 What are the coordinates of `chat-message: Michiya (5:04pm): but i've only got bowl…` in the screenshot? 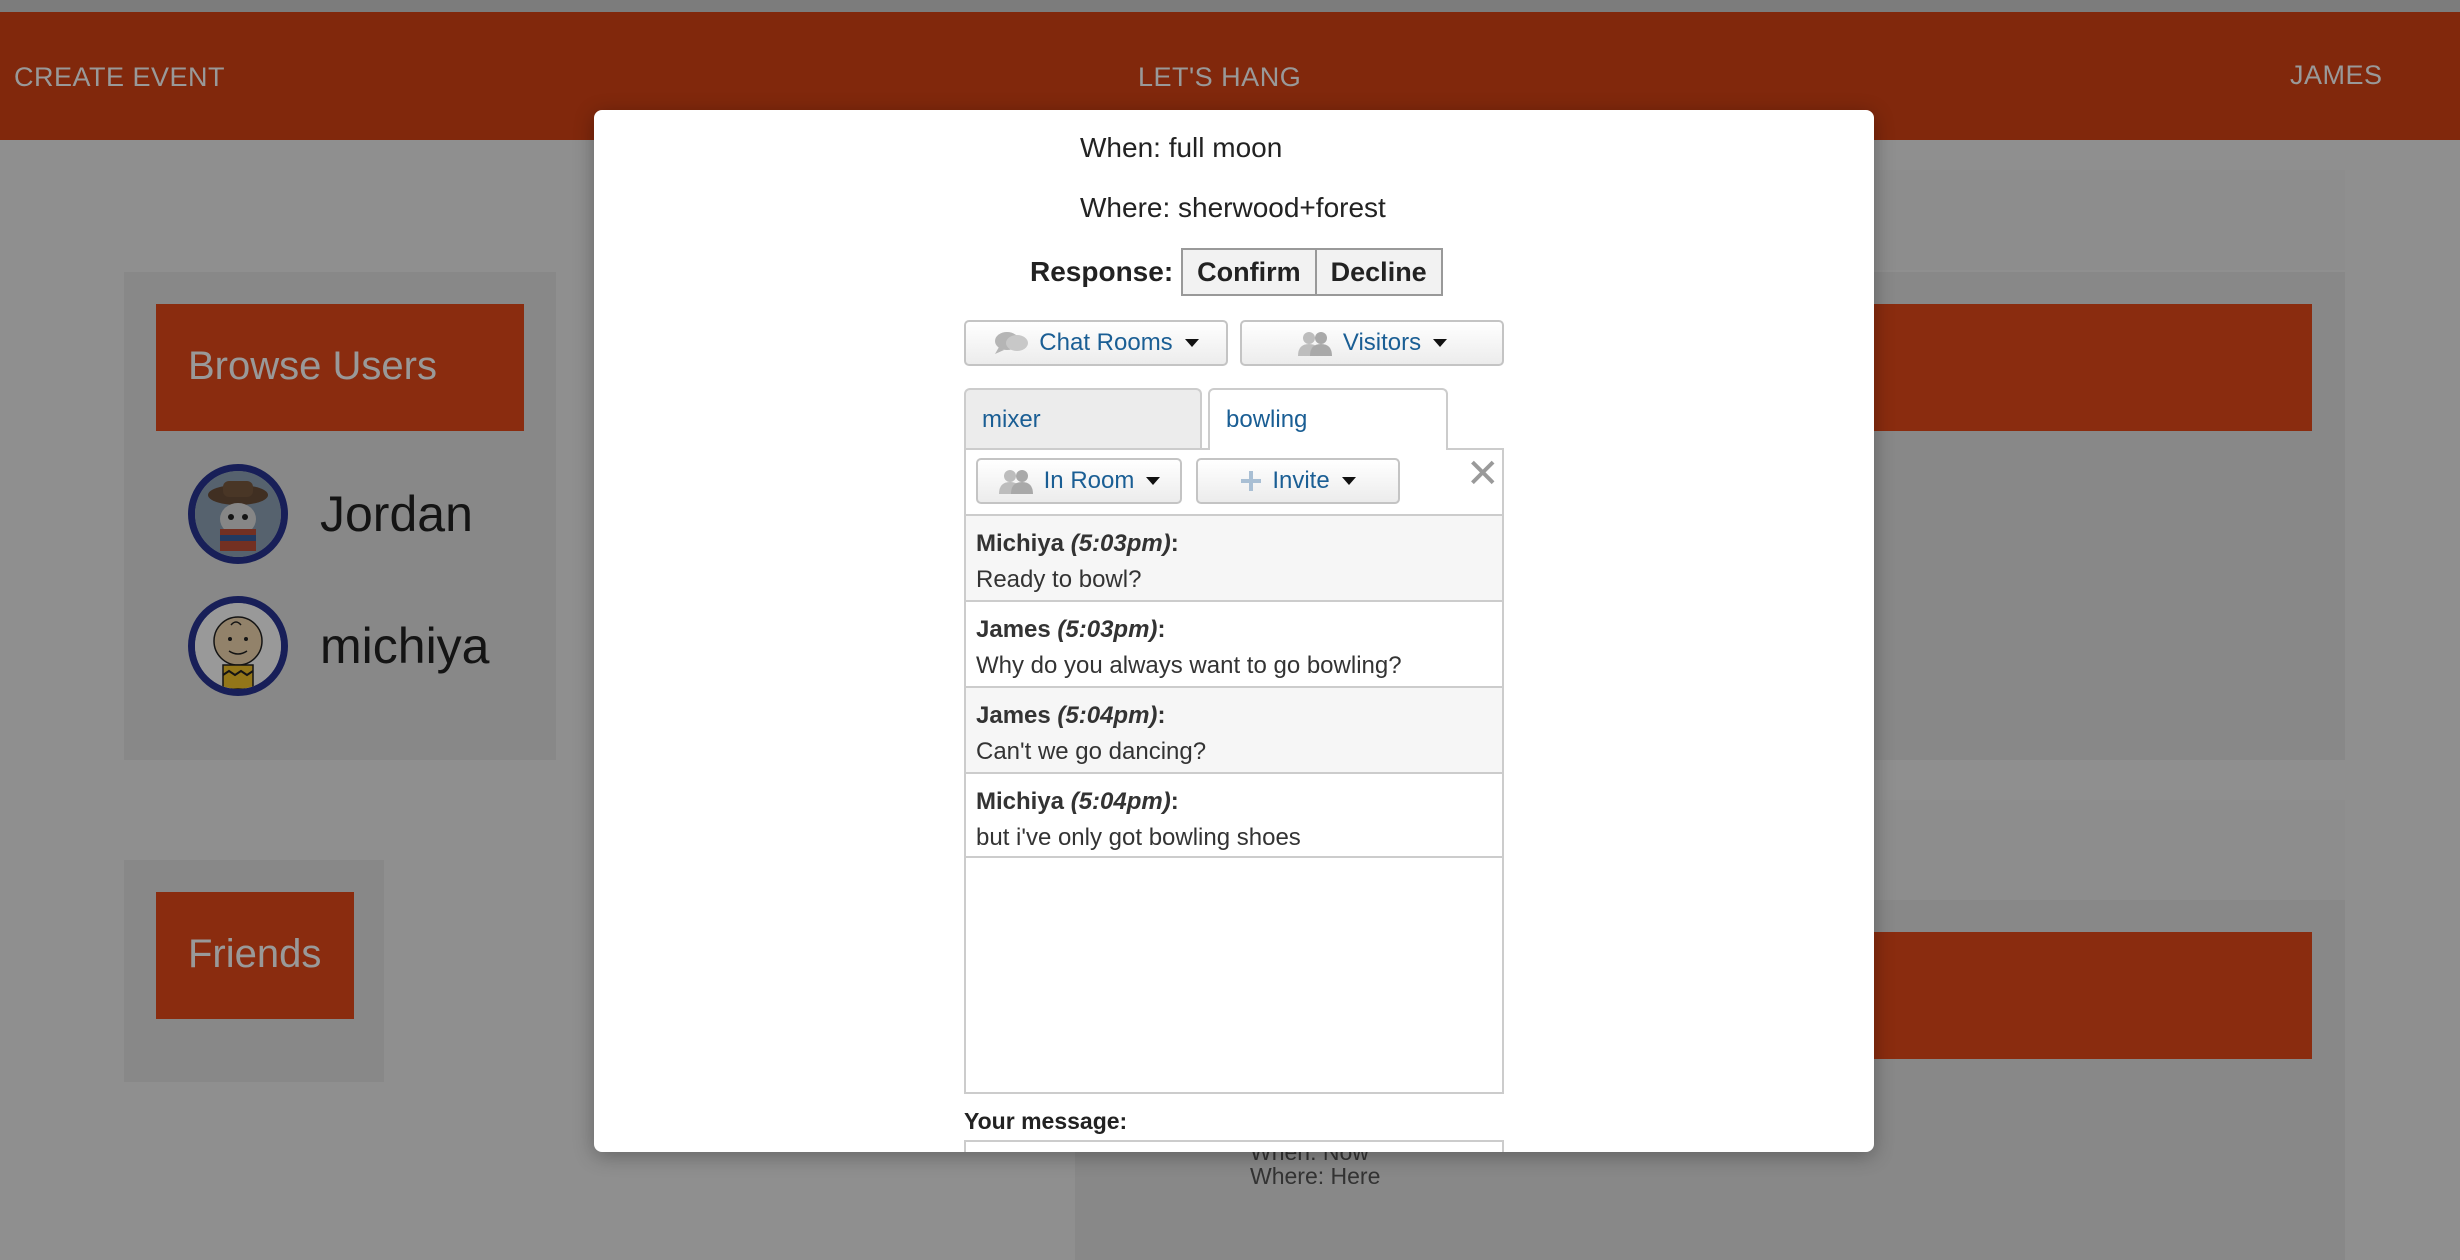 It's located at (1234, 815).